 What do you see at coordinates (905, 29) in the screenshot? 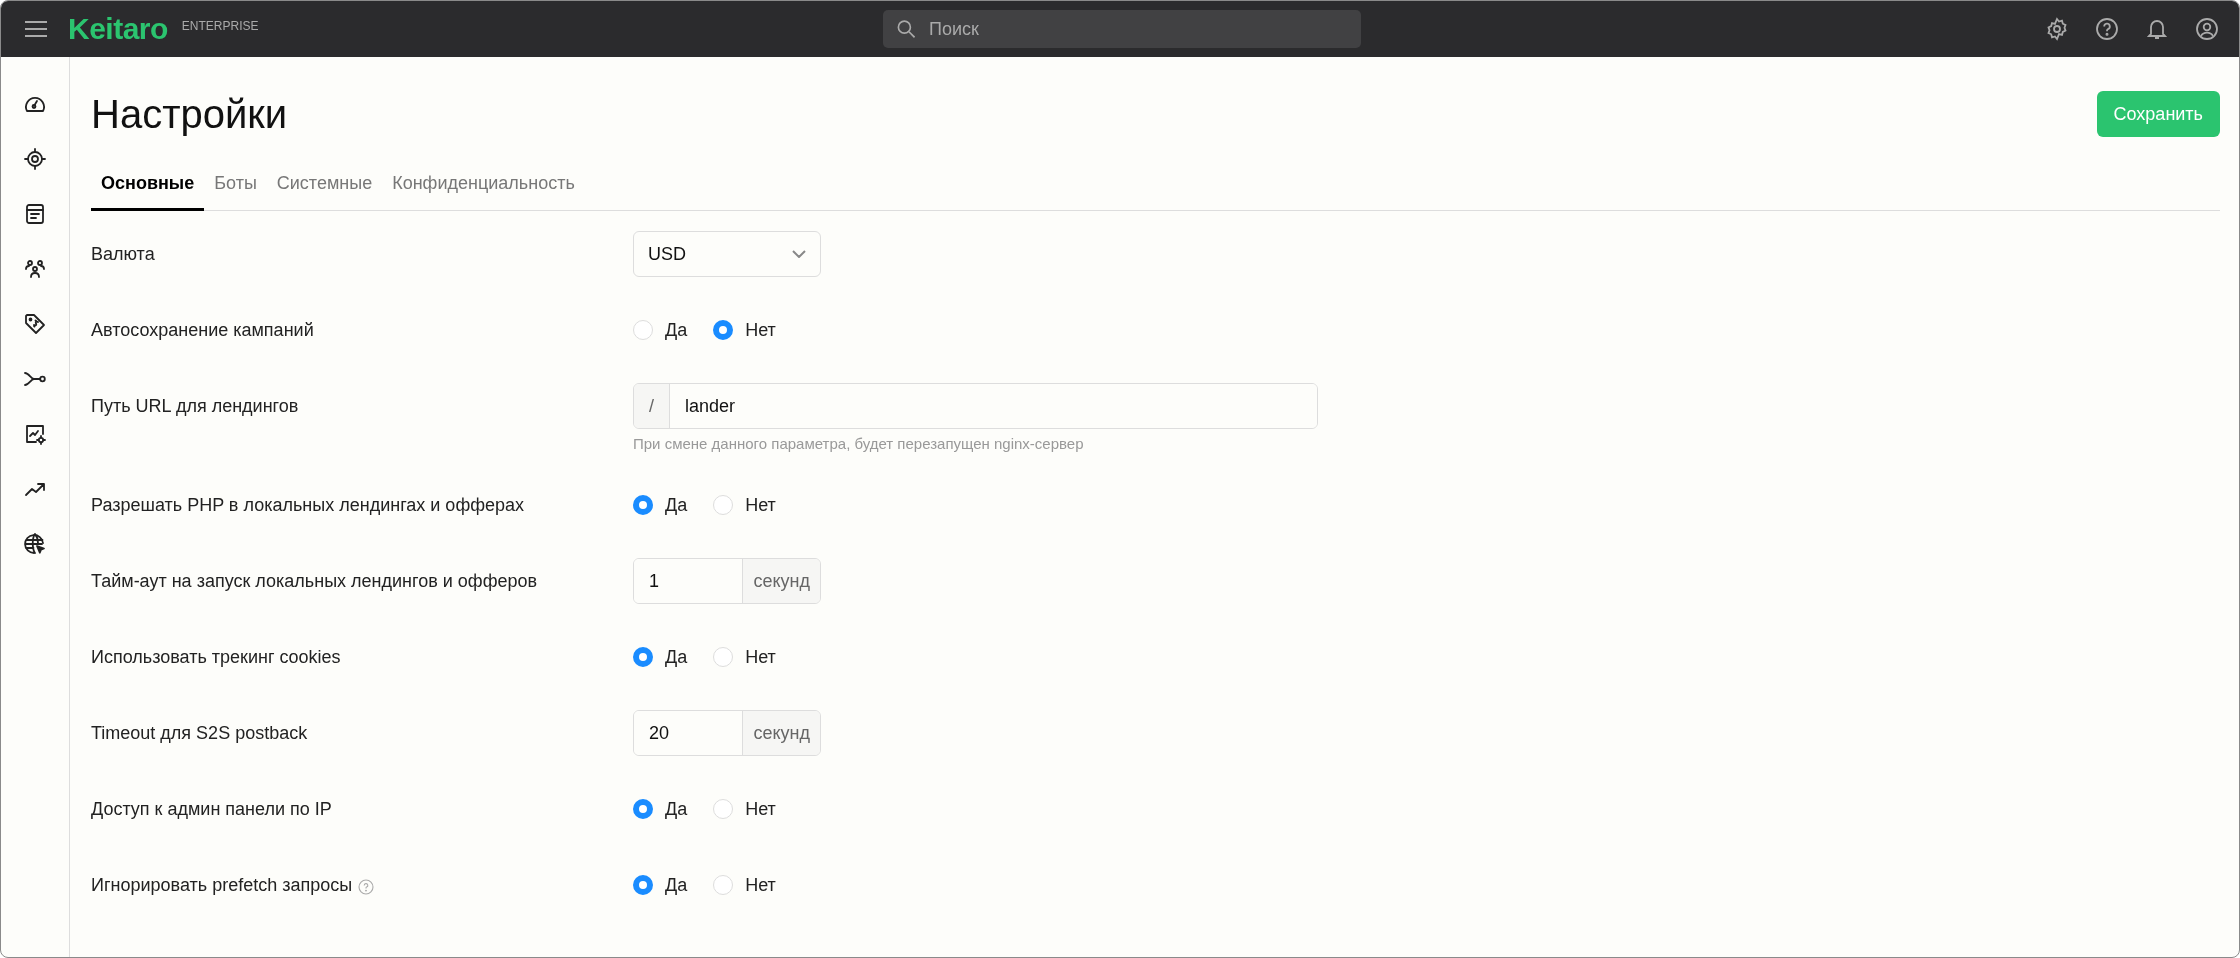
I see `search-icon` at bounding box center [905, 29].